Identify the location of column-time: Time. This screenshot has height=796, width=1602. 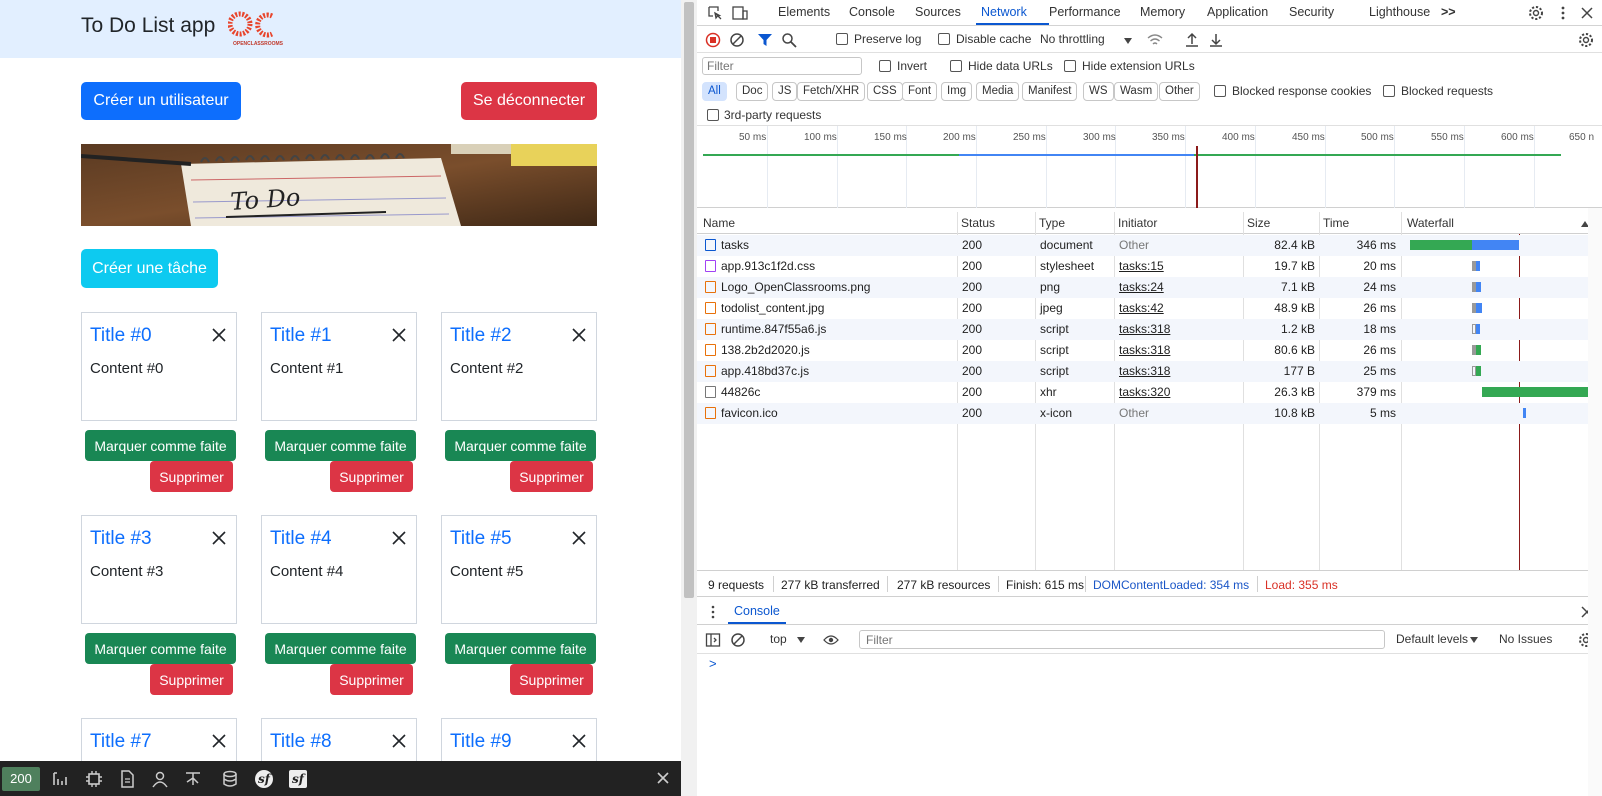
(1336, 223).